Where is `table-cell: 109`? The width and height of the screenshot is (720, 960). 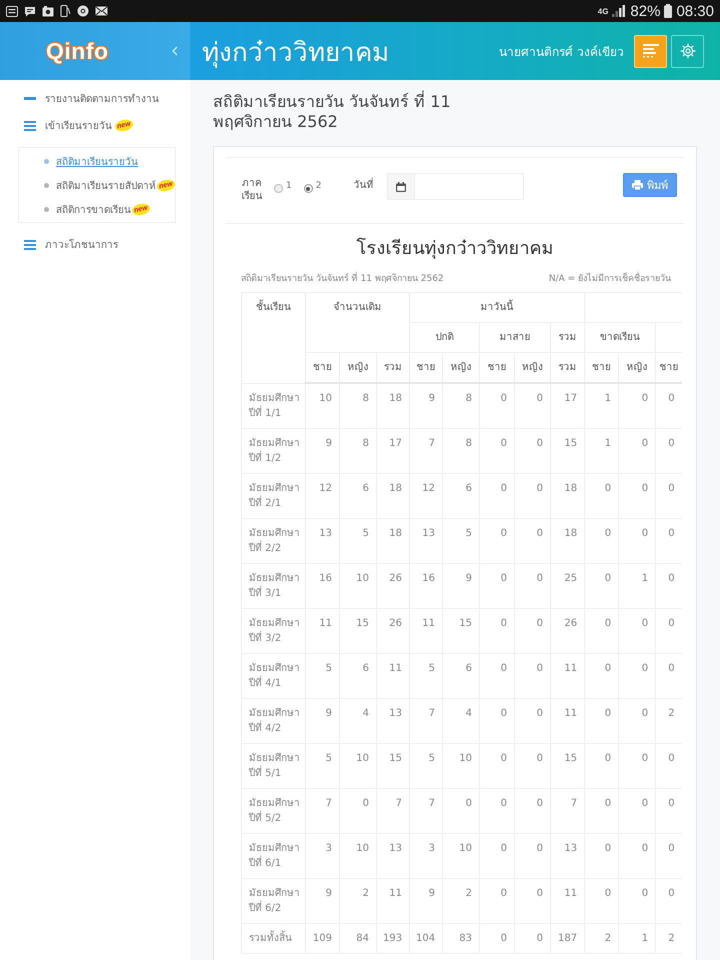
table-cell: 109 is located at coordinates (323, 938).